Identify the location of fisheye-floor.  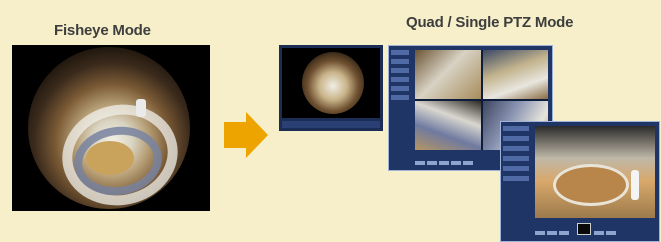
(110, 158).